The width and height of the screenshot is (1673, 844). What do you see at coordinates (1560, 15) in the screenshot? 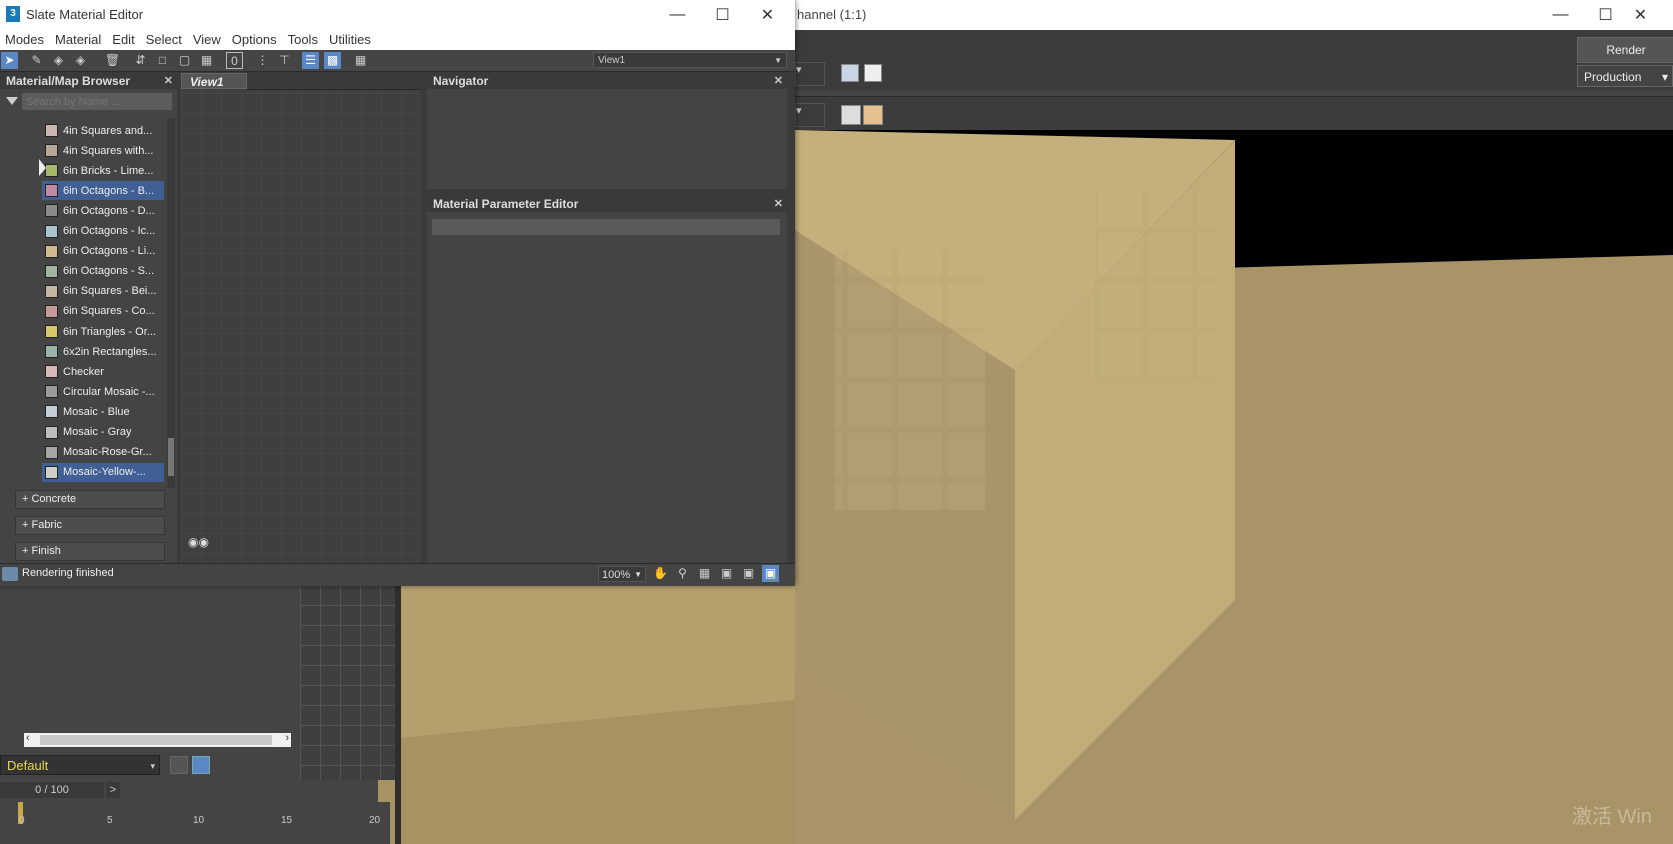
I see `render-minimize-button: —` at bounding box center [1560, 15].